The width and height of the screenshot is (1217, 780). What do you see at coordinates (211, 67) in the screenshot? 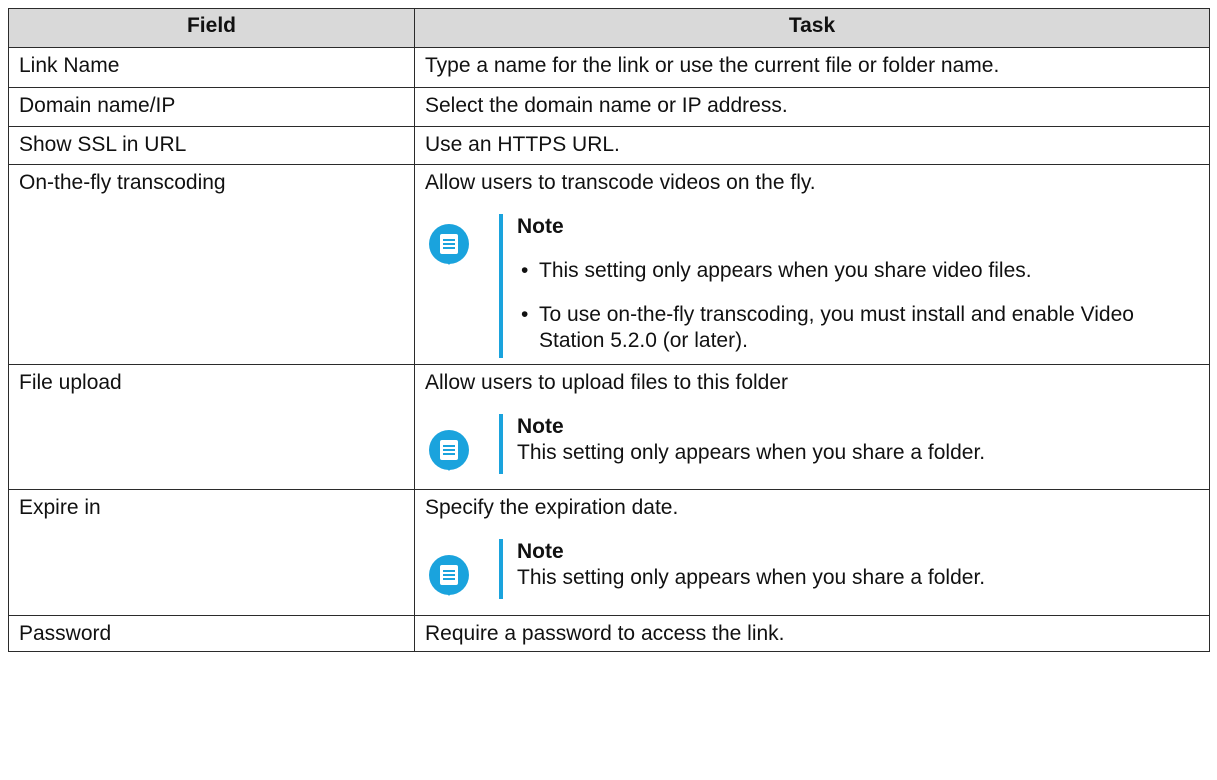
I see `field-cell: Link Name` at bounding box center [211, 67].